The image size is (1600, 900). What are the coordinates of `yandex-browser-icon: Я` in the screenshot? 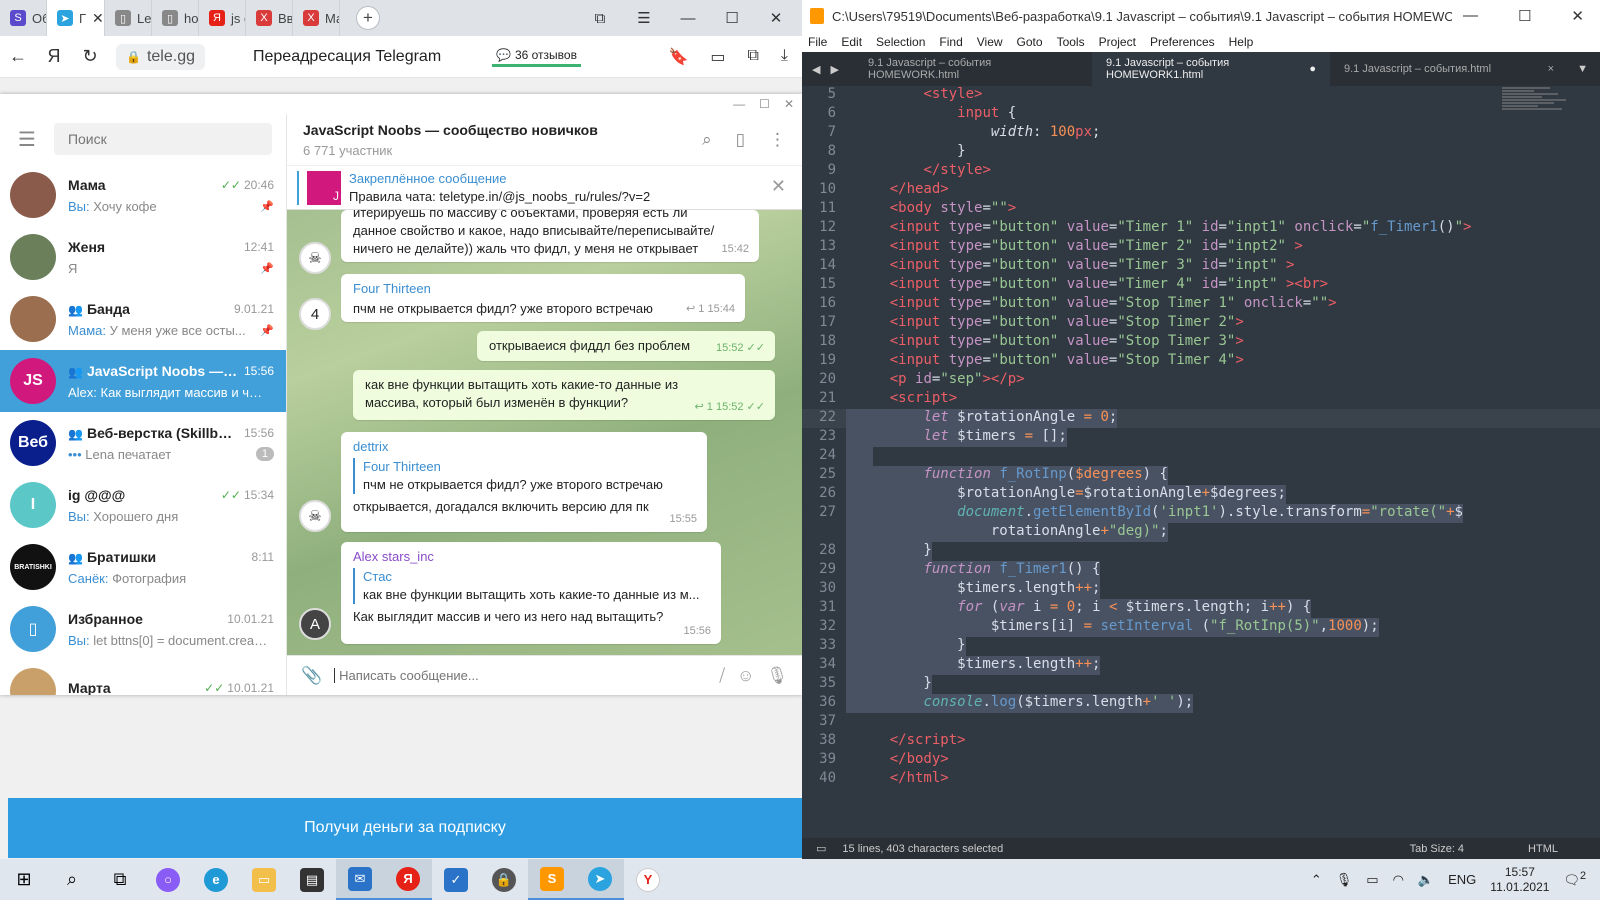 It's located at (408, 879).